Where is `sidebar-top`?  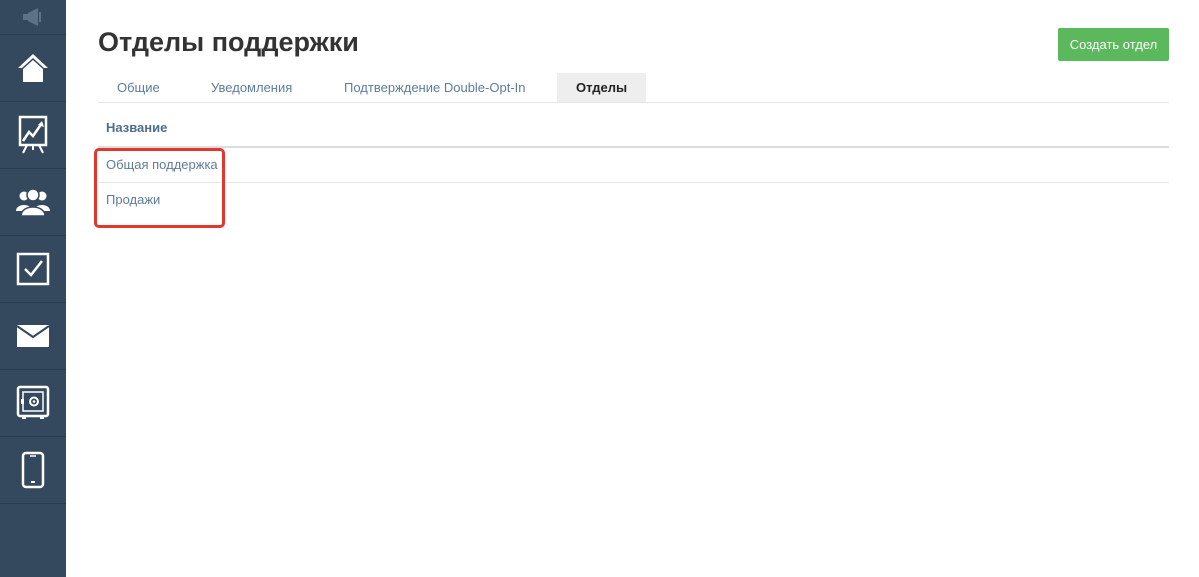
sidebar-top is located at coordinates (33, 17).